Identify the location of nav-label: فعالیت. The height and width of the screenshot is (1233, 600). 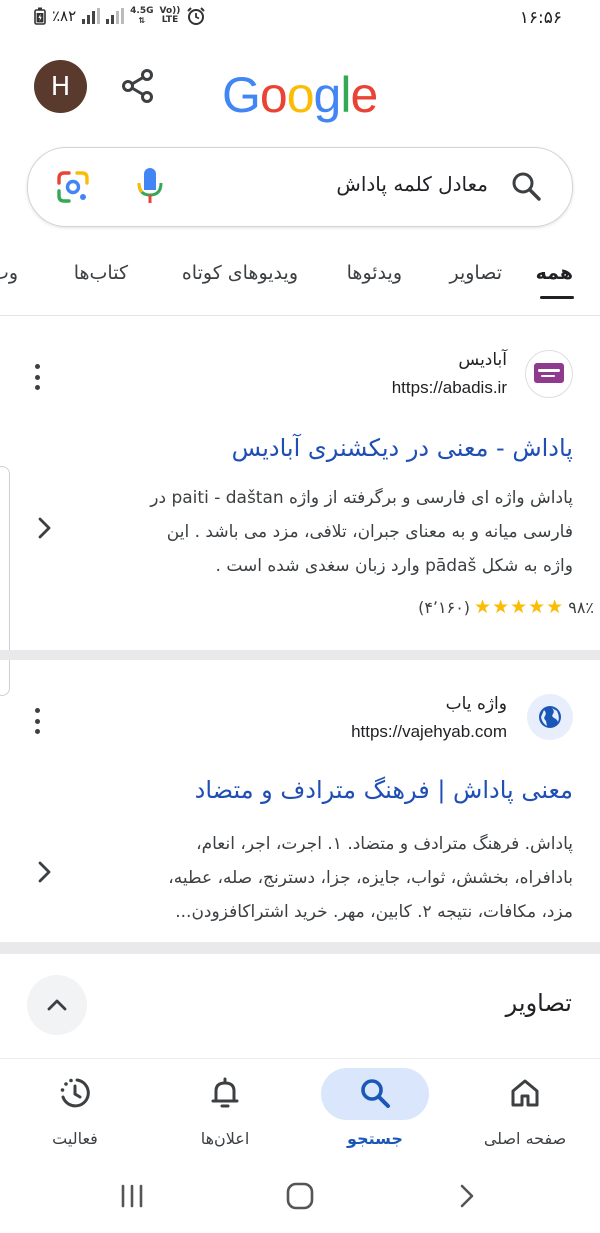
(75, 1138).